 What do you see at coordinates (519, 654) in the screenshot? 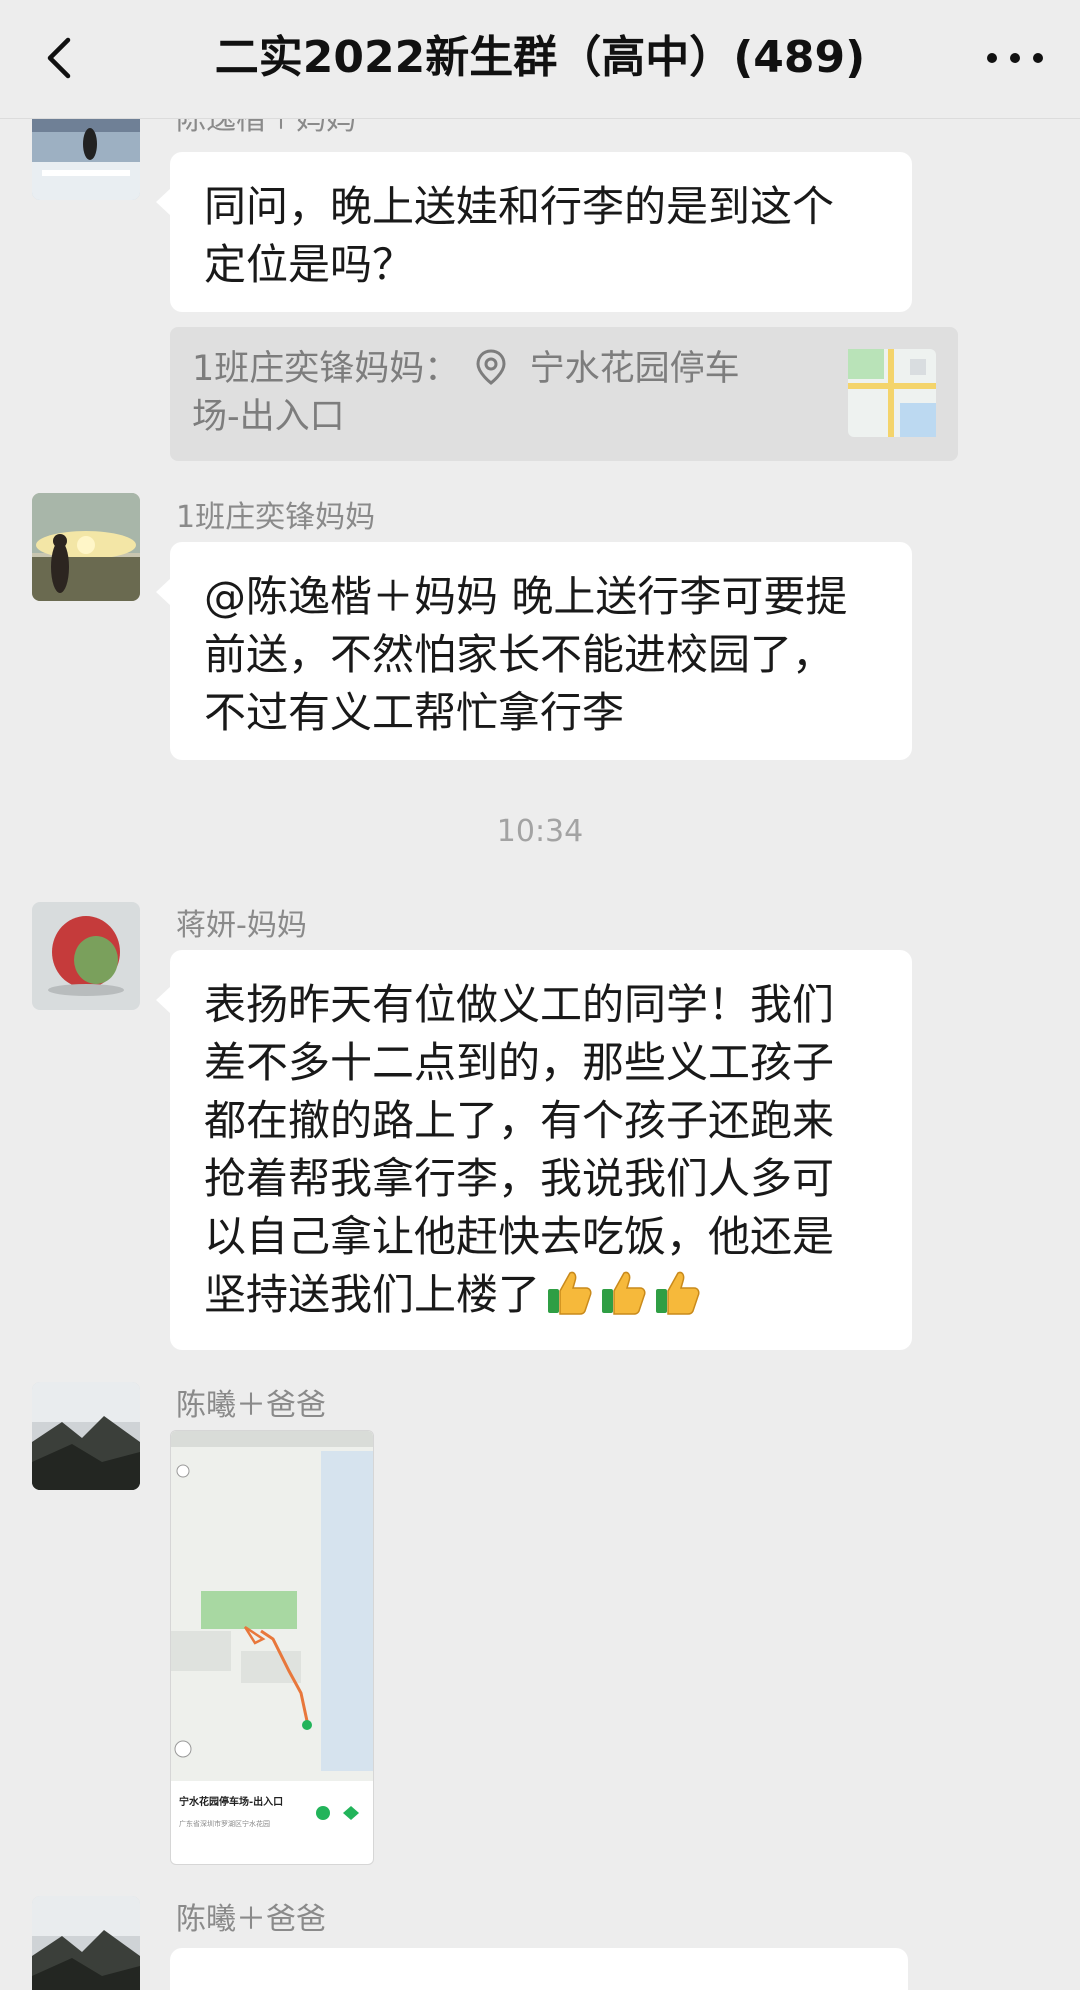
I see `message-line: 前送，不然怕家长不能进校园了，` at bounding box center [519, 654].